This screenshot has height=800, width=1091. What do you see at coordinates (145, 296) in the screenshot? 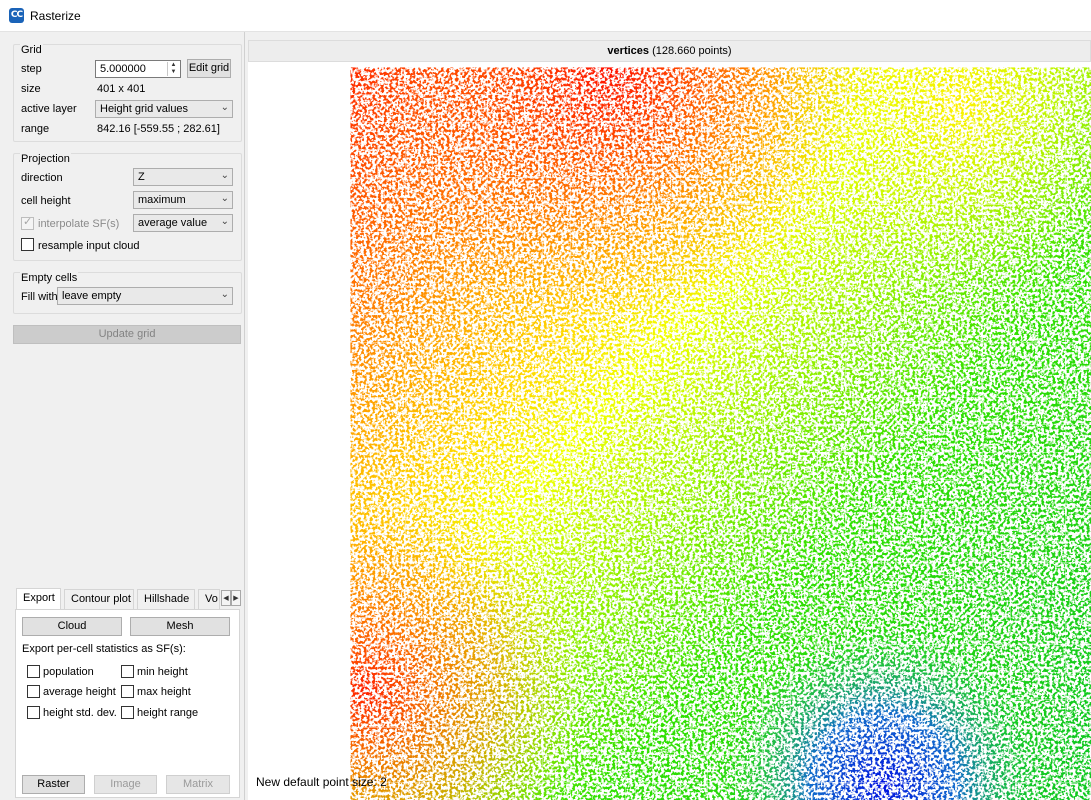
I see `fill-with-select: leave empty ⌄` at bounding box center [145, 296].